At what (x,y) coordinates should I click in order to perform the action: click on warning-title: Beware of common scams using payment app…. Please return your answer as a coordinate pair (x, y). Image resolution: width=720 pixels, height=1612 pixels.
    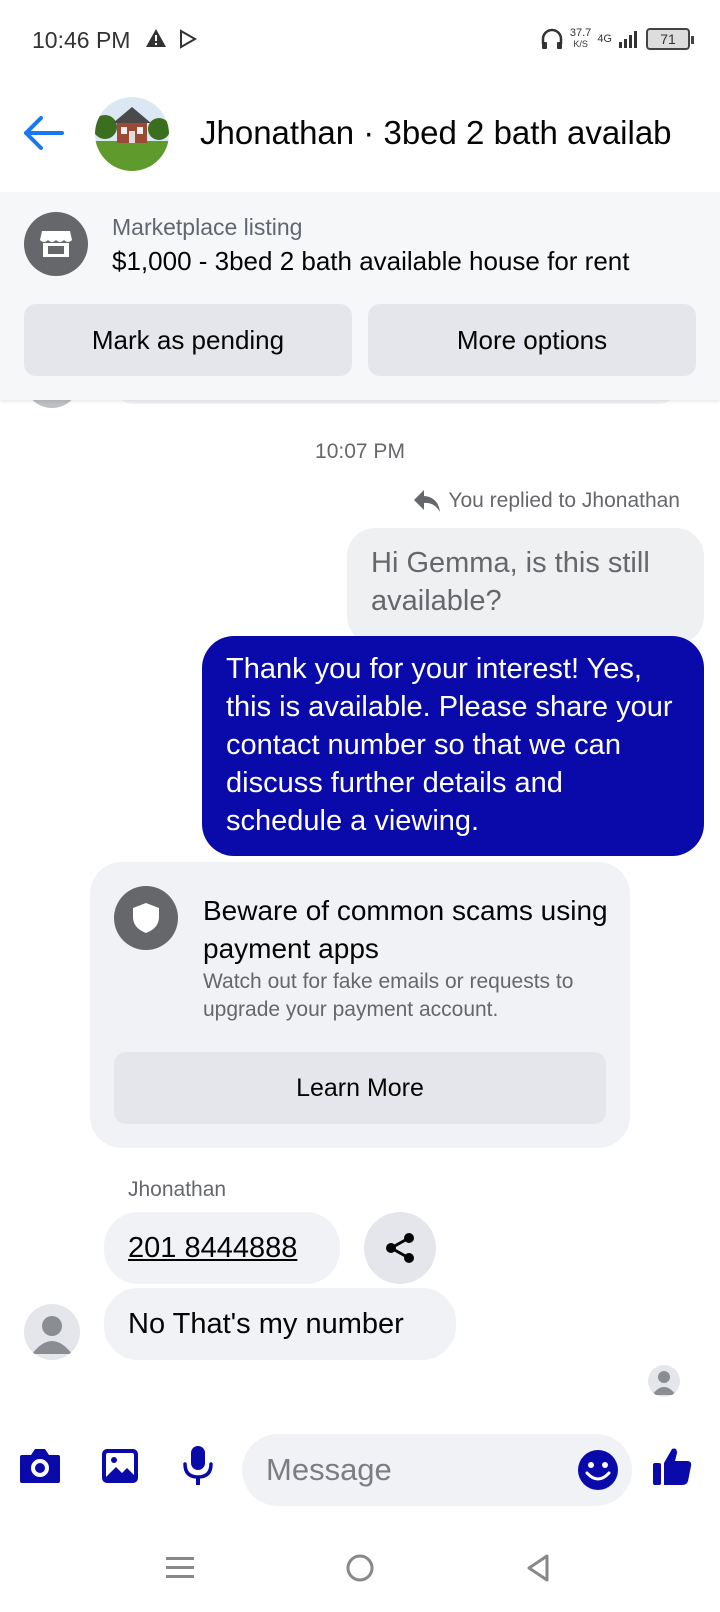
    Looking at the image, I should click on (405, 929).